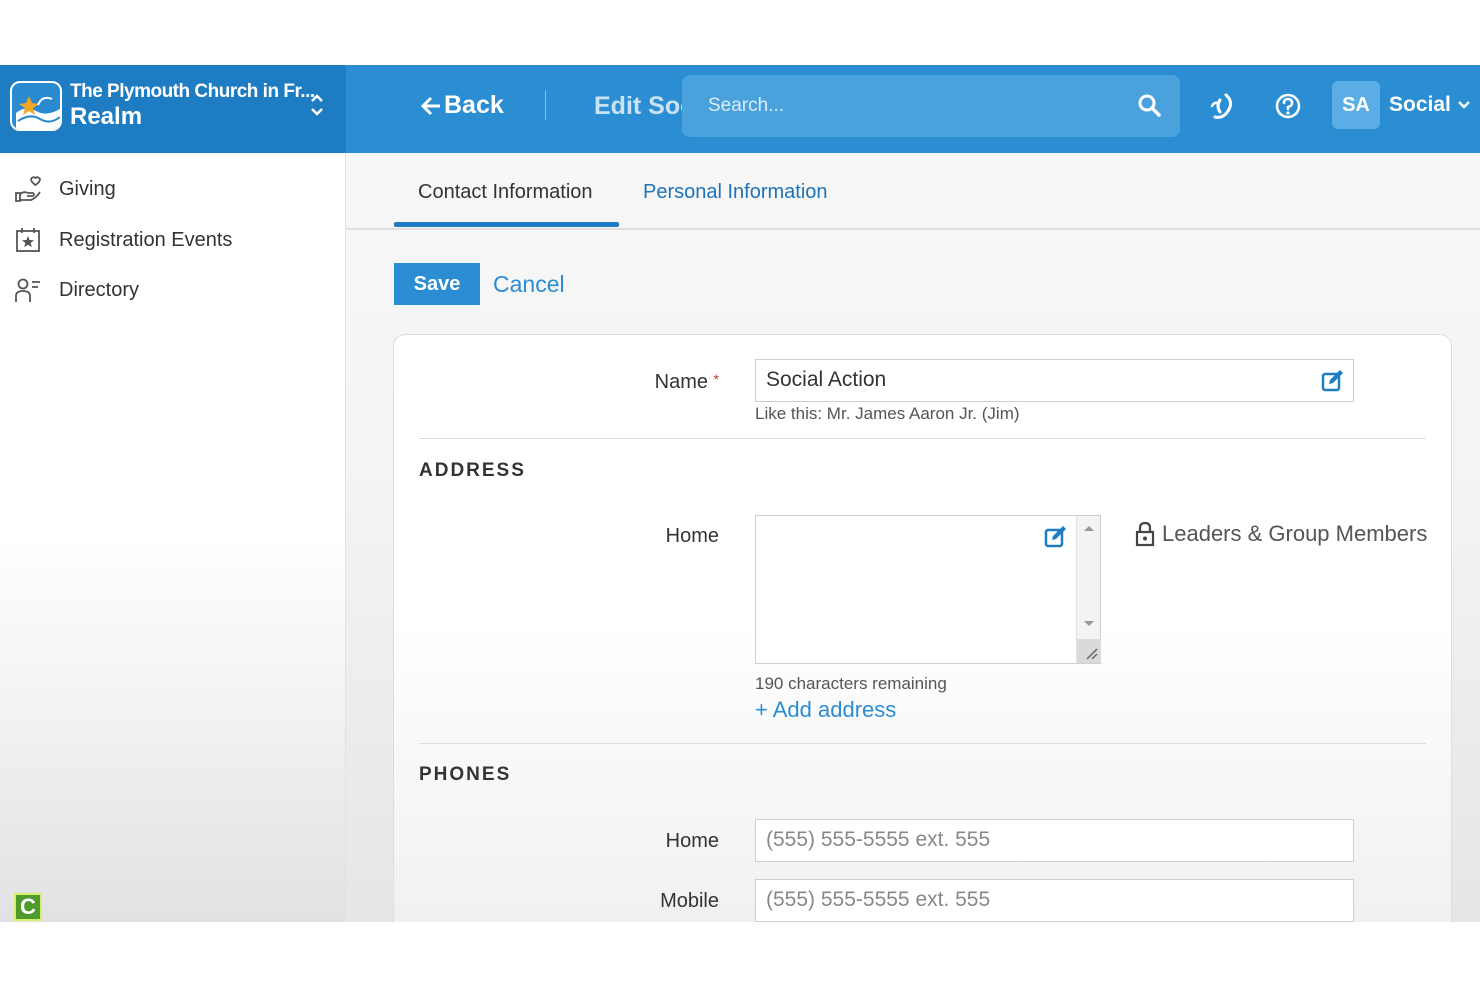 The width and height of the screenshot is (1480, 987). I want to click on sidebar-item-label: Registration Events, so click(146, 239).